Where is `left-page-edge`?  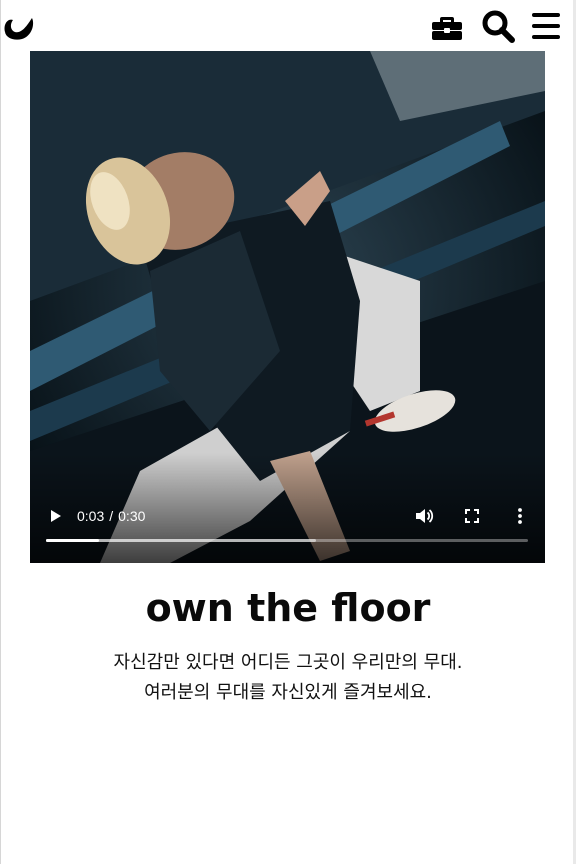
left-page-edge is located at coordinates (0, 432).